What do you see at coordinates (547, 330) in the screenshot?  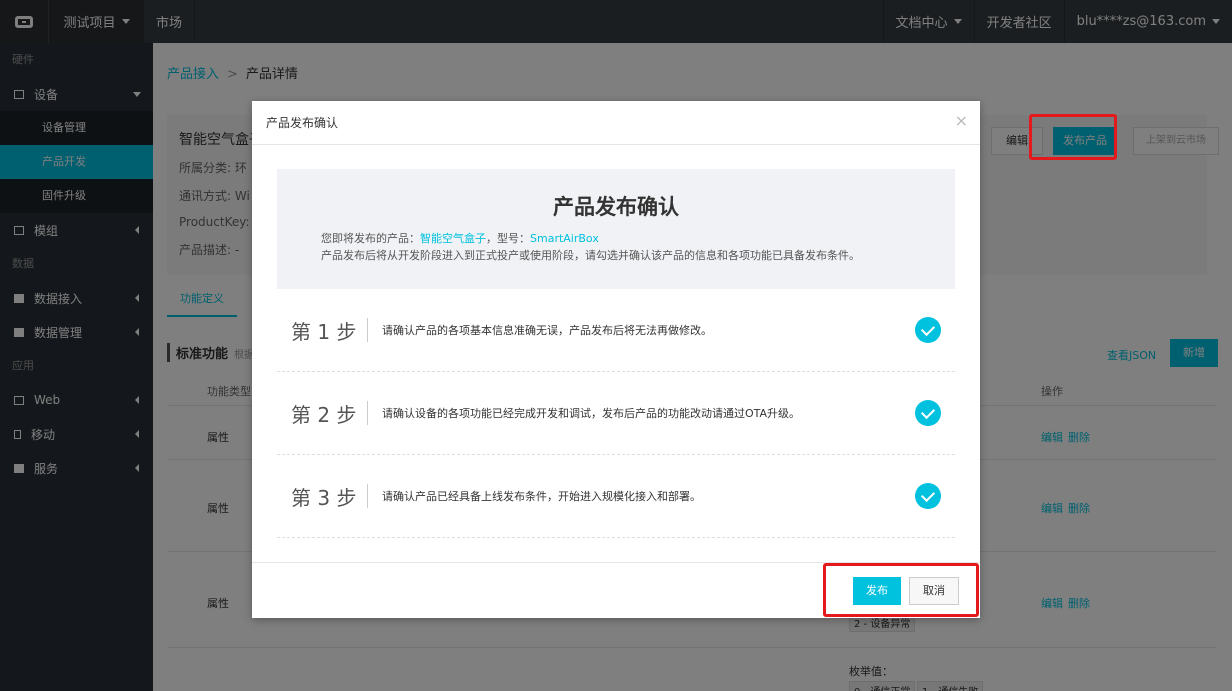 I see `step-text: 请确认产品的各项基本信息准确无误，产品发布后将无法再做修改。` at bounding box center [547, 330].